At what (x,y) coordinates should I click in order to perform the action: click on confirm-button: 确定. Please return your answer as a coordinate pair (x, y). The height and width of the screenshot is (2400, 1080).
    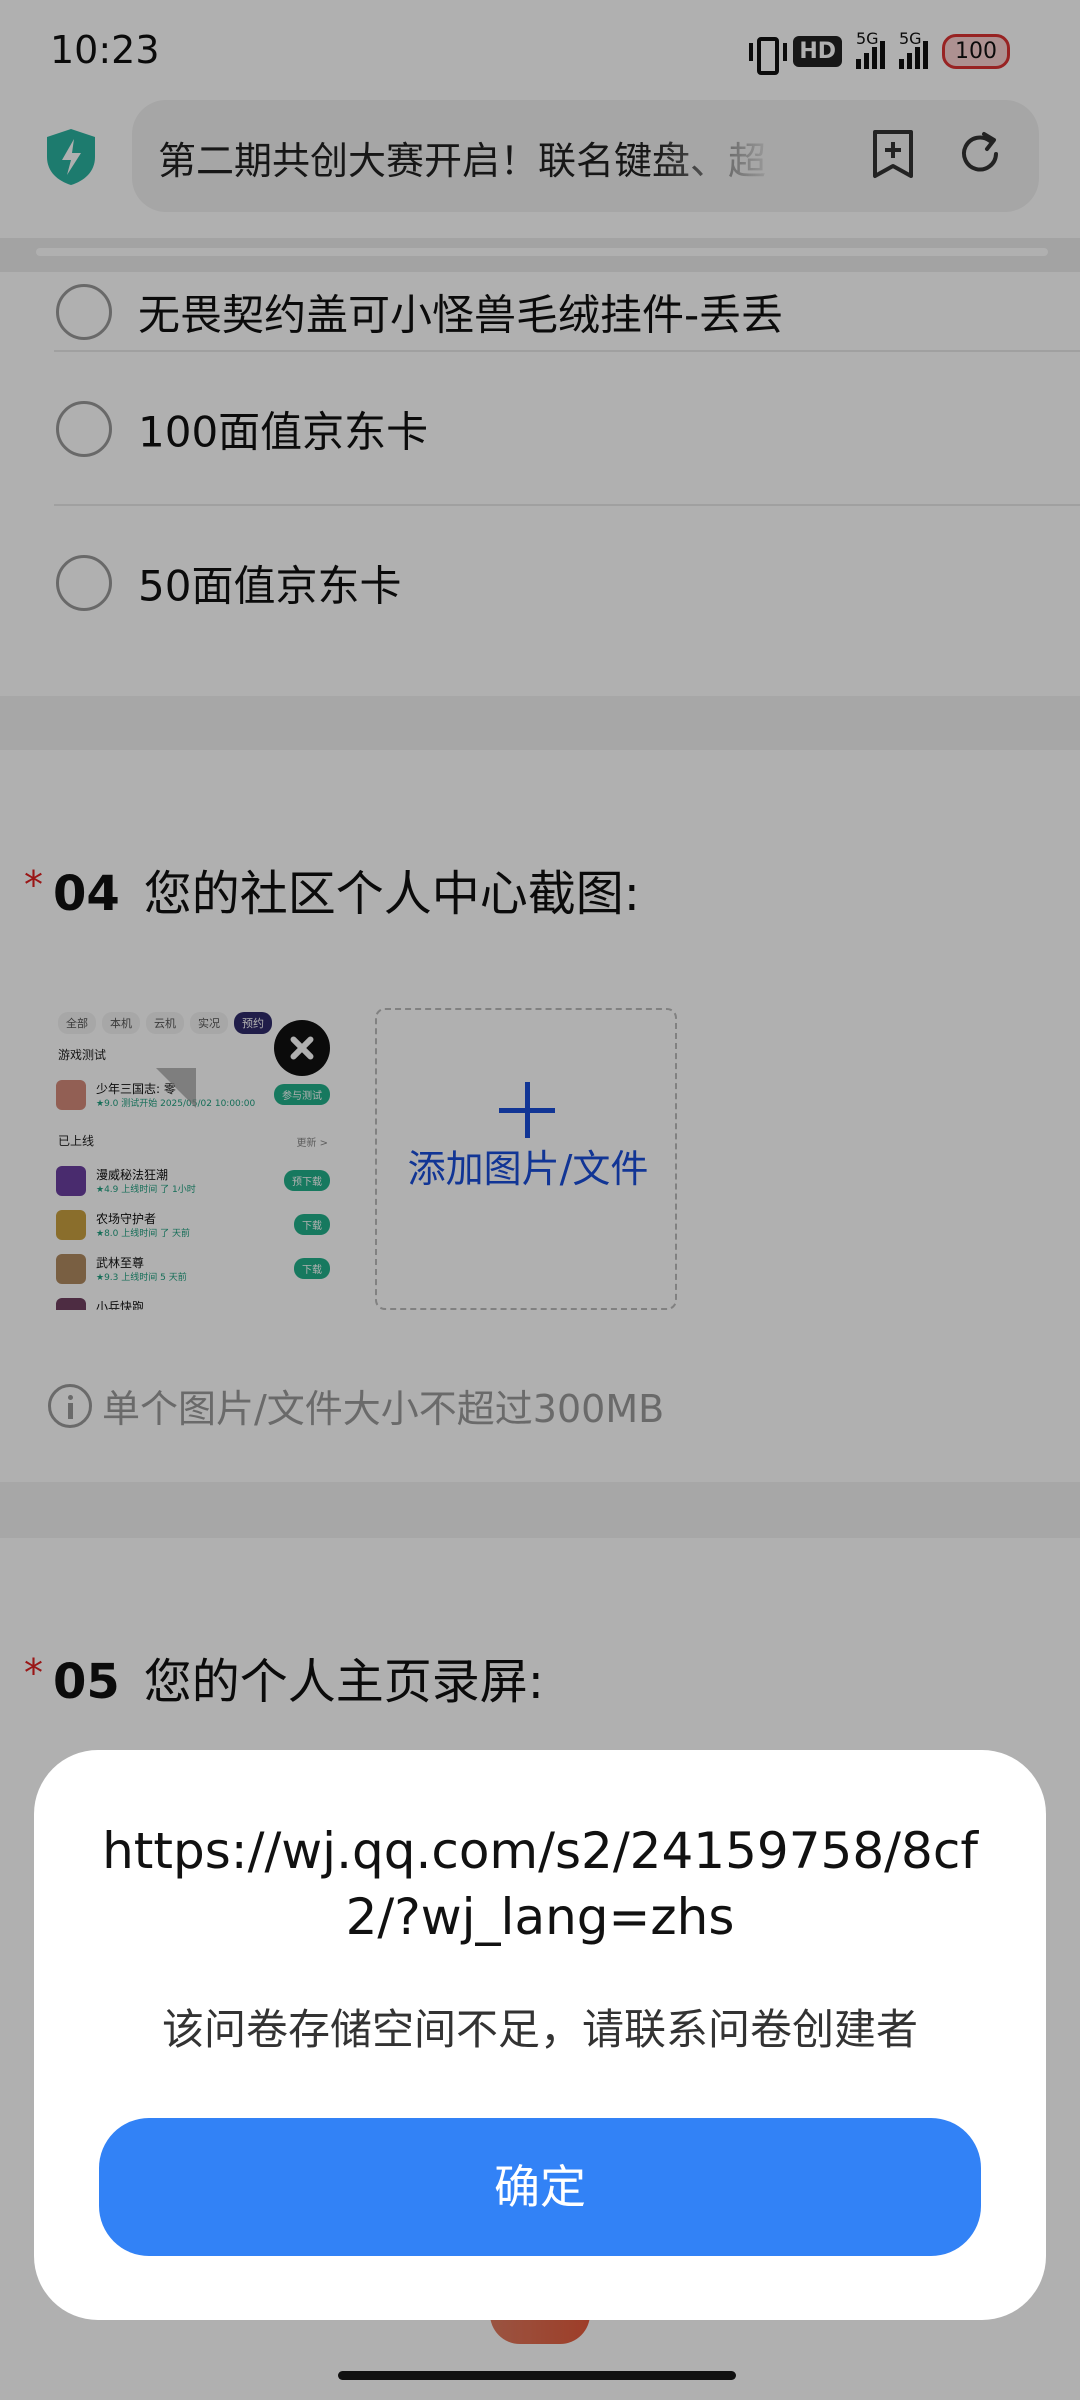
    Looking at the image, I should click on (540, 2187).